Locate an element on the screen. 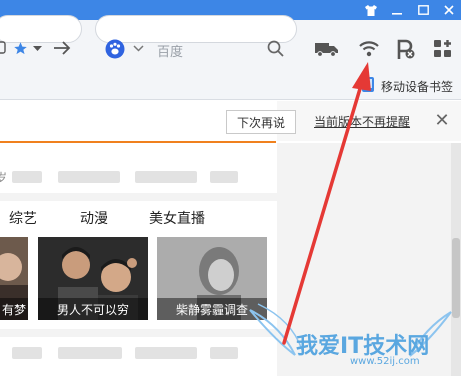 The image size is (461, 376). maximize-icon is located at coordinates (423, 10).